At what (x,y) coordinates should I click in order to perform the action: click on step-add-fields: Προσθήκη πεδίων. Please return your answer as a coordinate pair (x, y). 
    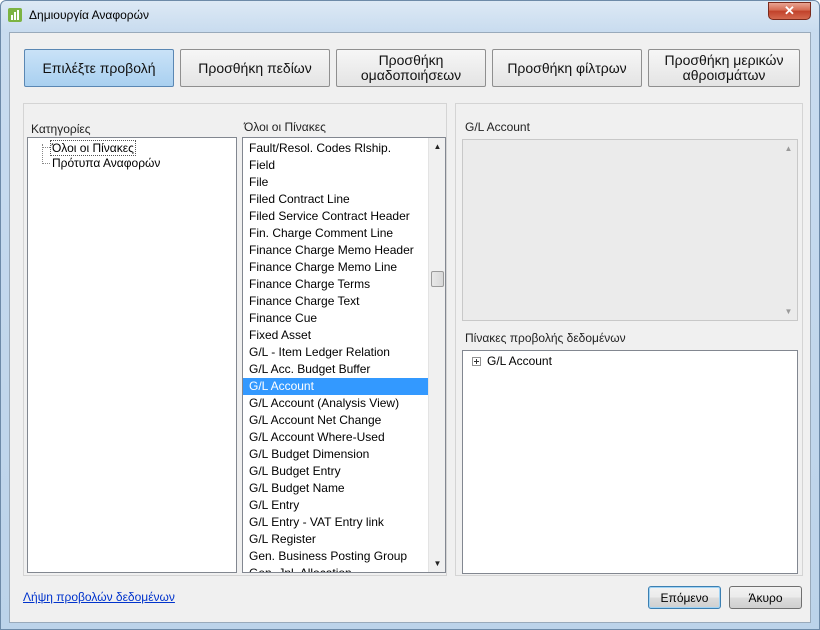
    Looking at the image, I should click on (255, 68).